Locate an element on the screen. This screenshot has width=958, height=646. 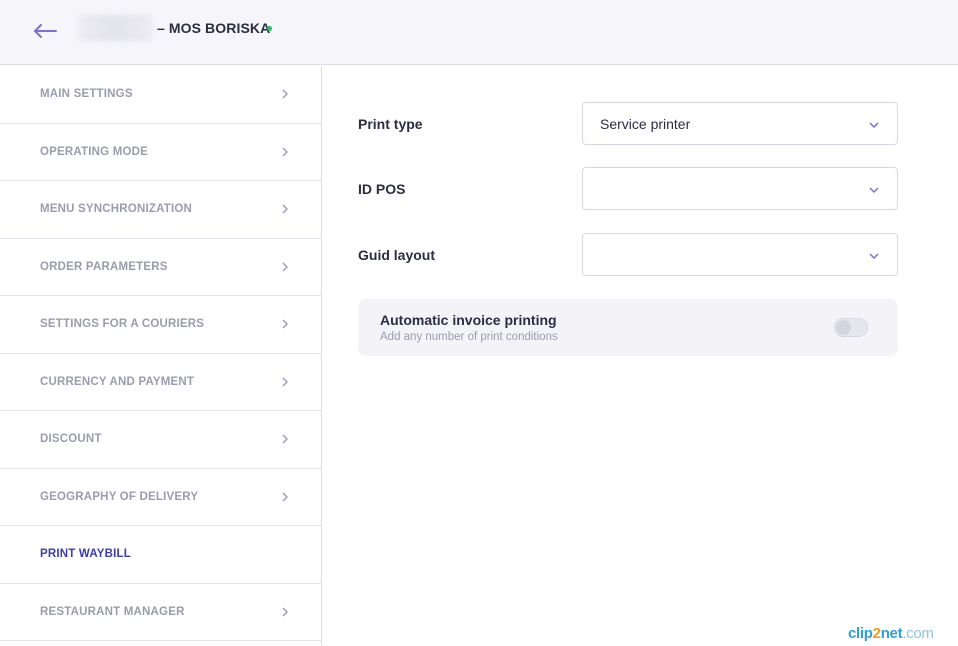
sidebar-item-currency-and-payment: CURRENCY AND PAYMENT is located at coordinates (160, 382).